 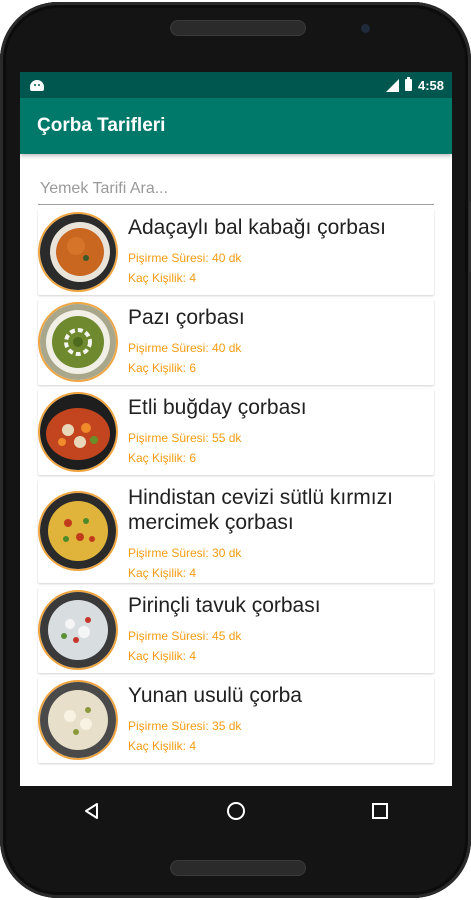 I want to click on home-circle-icon, so click(x=236, y=811).